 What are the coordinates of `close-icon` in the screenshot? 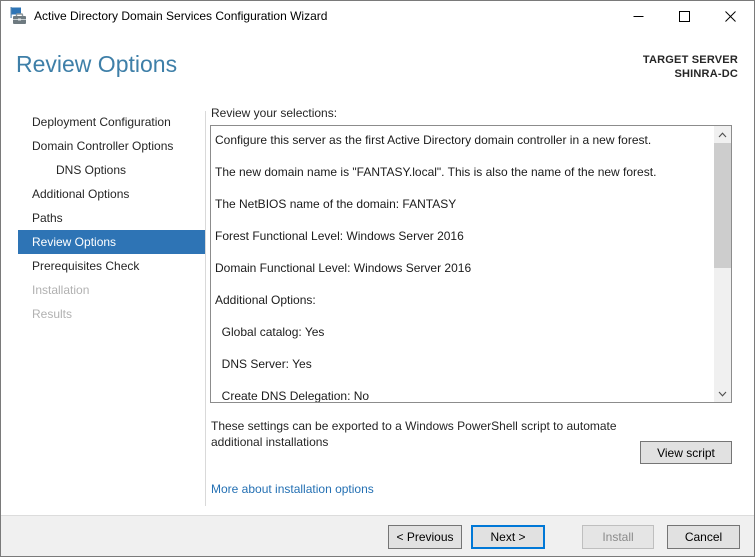 It's located at (730, 16).